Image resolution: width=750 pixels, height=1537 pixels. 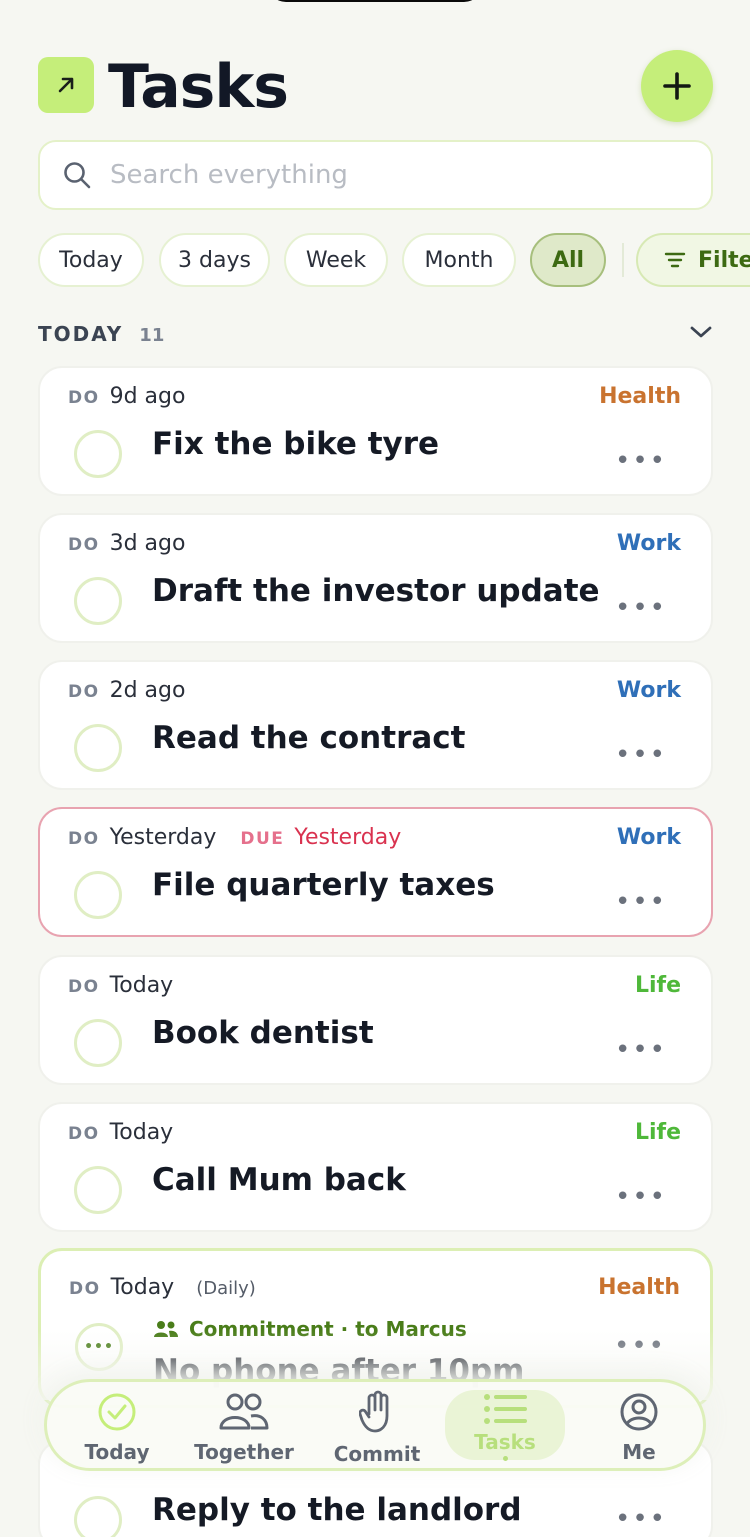 I want to click on commitment-line: Commitment · to Marcus, so click(x=310, y=1329).